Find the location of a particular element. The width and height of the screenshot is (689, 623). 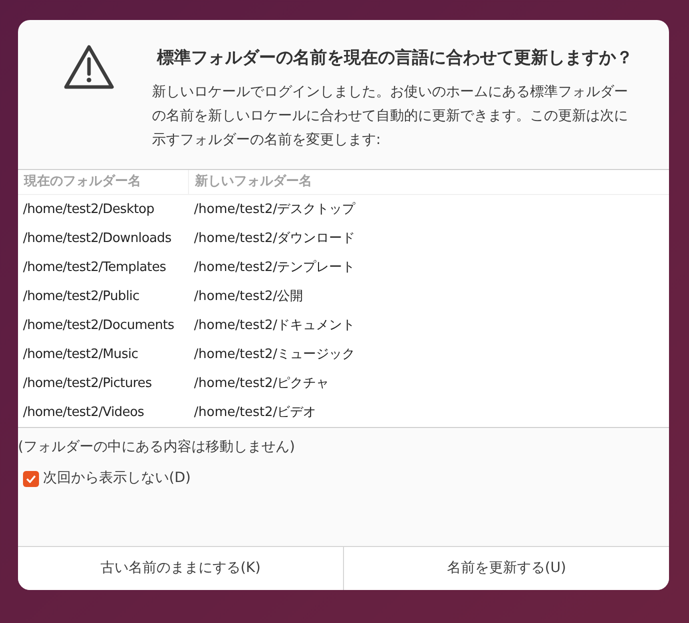

table-cell-text: /home/test2/Videos is located at coordinates (84, 413).